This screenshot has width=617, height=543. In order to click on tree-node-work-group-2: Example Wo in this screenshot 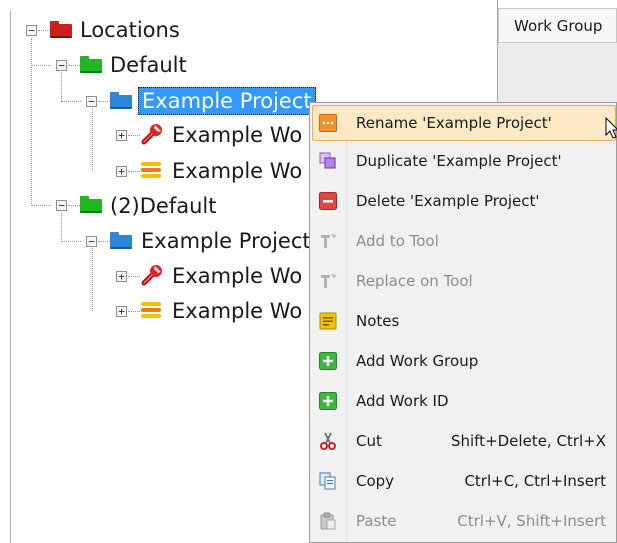, I will do `click(237, 276)`.